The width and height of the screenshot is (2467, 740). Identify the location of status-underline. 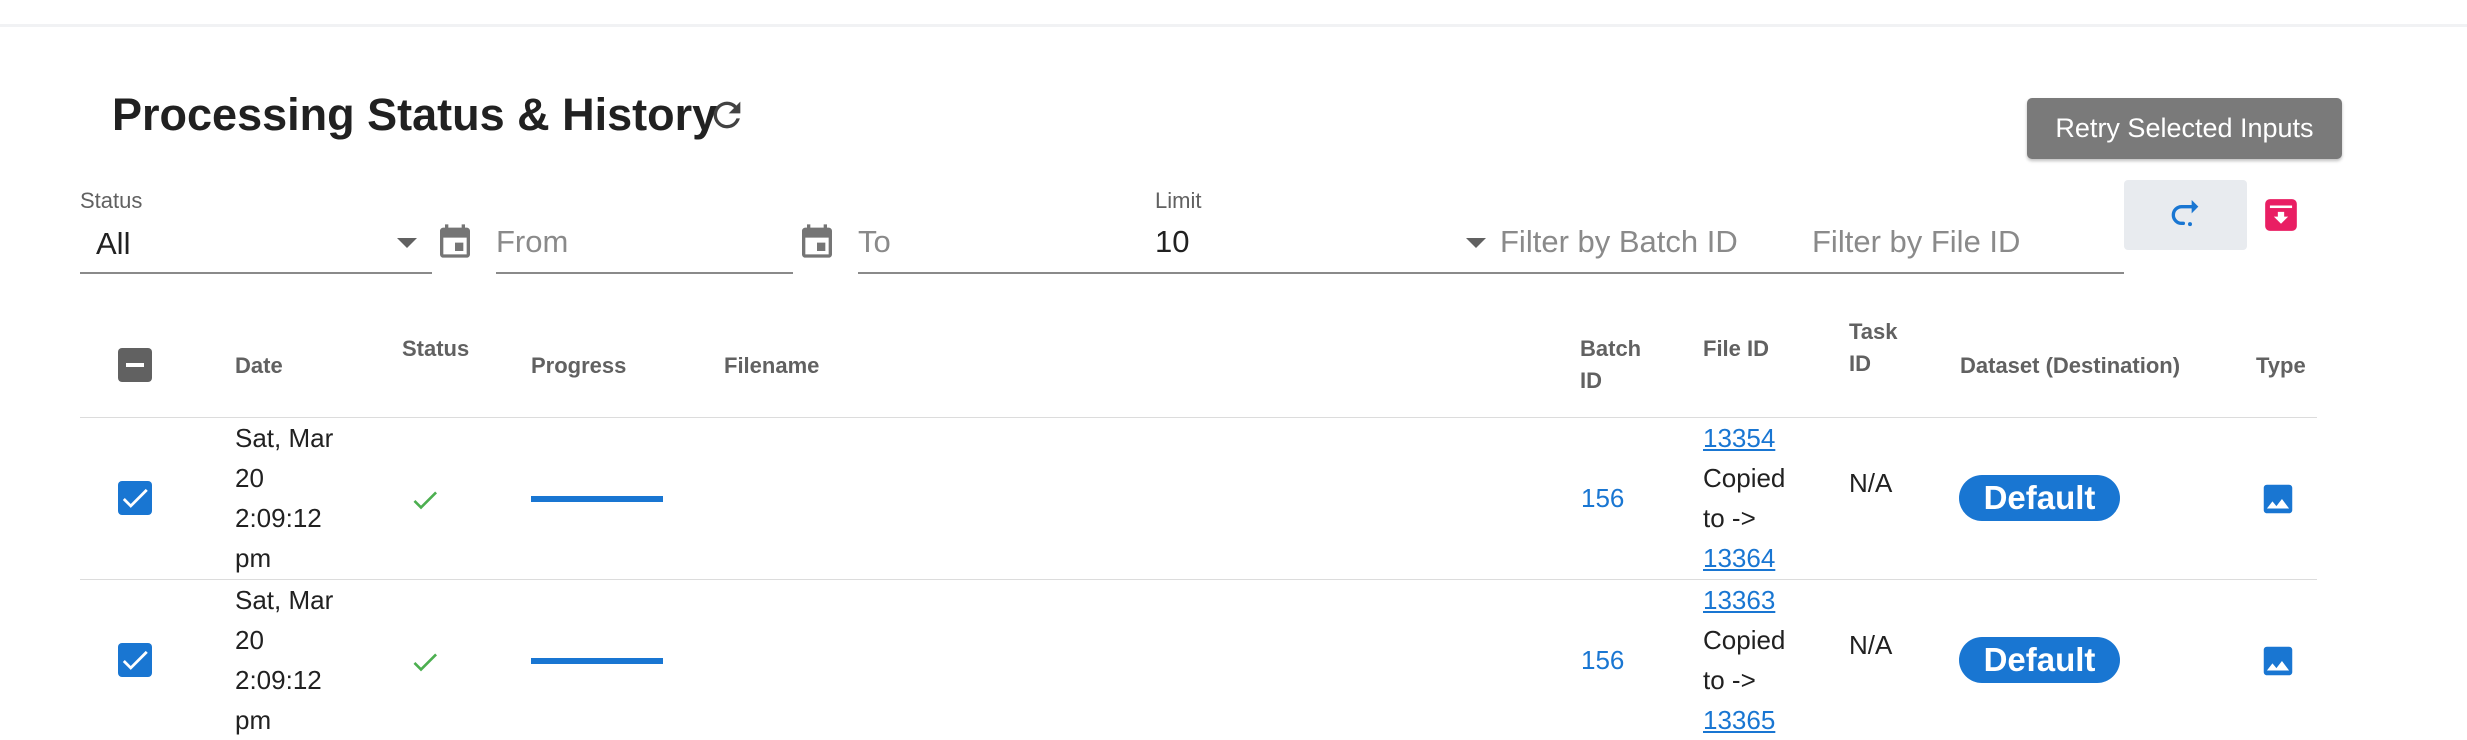
(256, 273).